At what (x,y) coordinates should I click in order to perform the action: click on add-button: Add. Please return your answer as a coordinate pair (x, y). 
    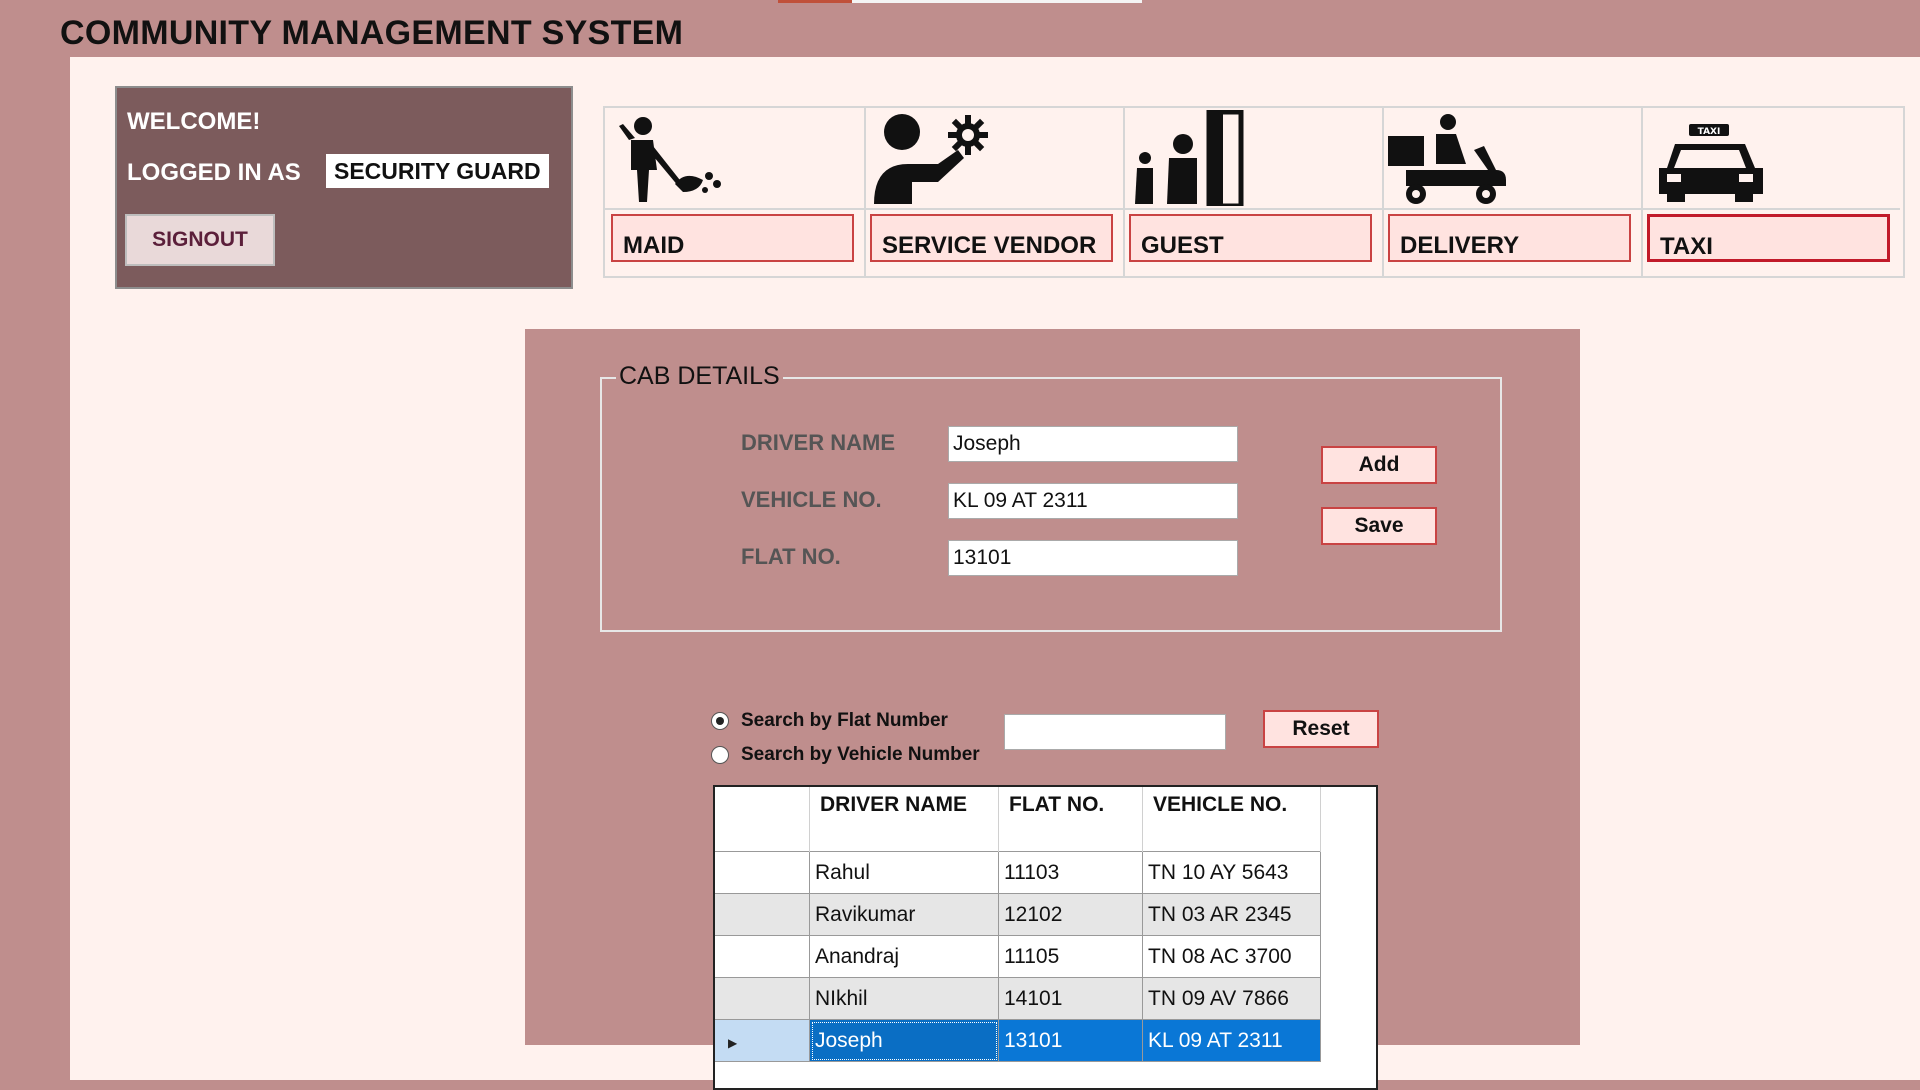
    Looking at the image, I should click on (1379, 465).